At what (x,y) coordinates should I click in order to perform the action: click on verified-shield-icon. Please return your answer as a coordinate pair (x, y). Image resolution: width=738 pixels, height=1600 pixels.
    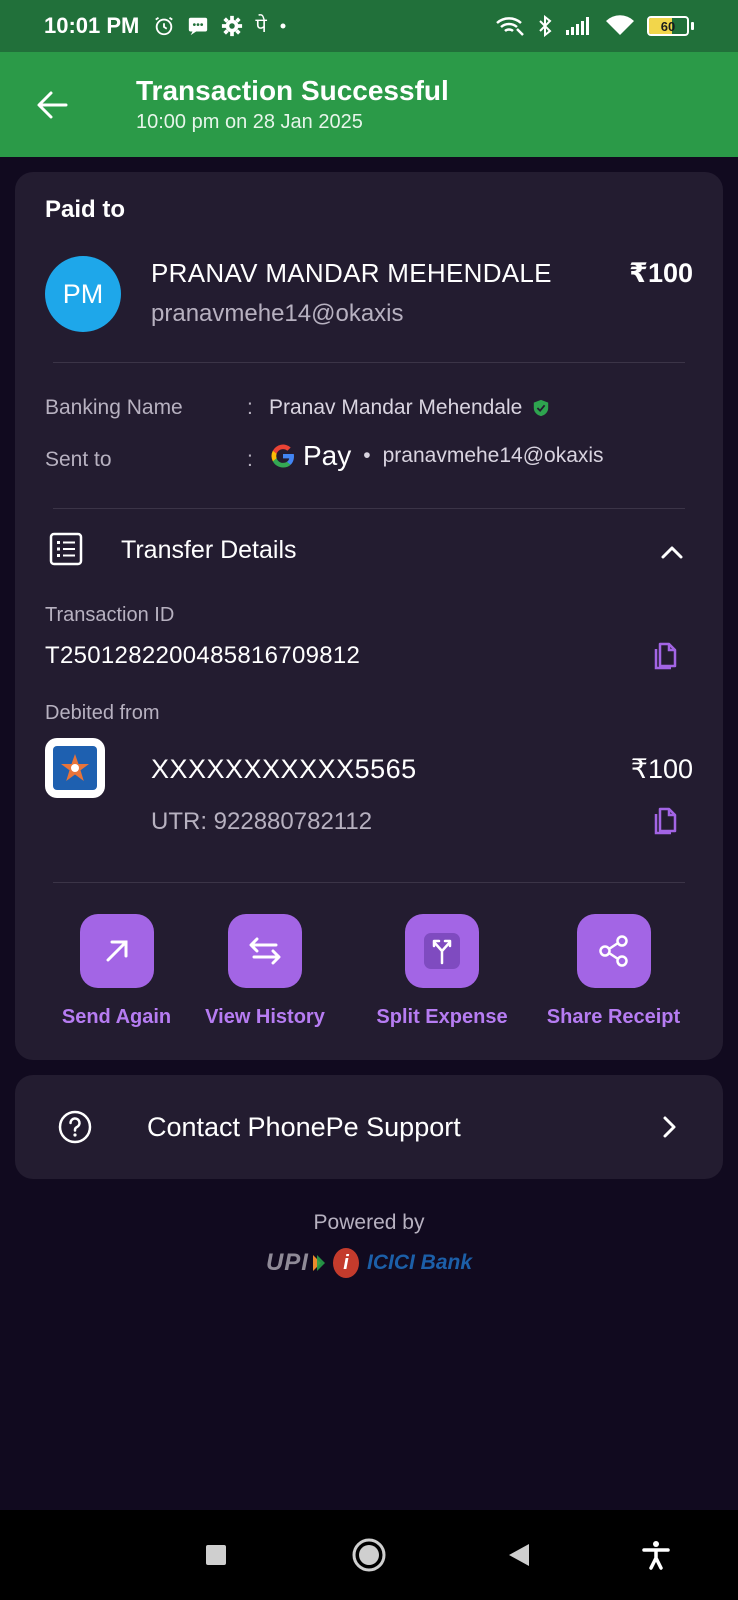
    Looking at the image, I should click on (541, 408).